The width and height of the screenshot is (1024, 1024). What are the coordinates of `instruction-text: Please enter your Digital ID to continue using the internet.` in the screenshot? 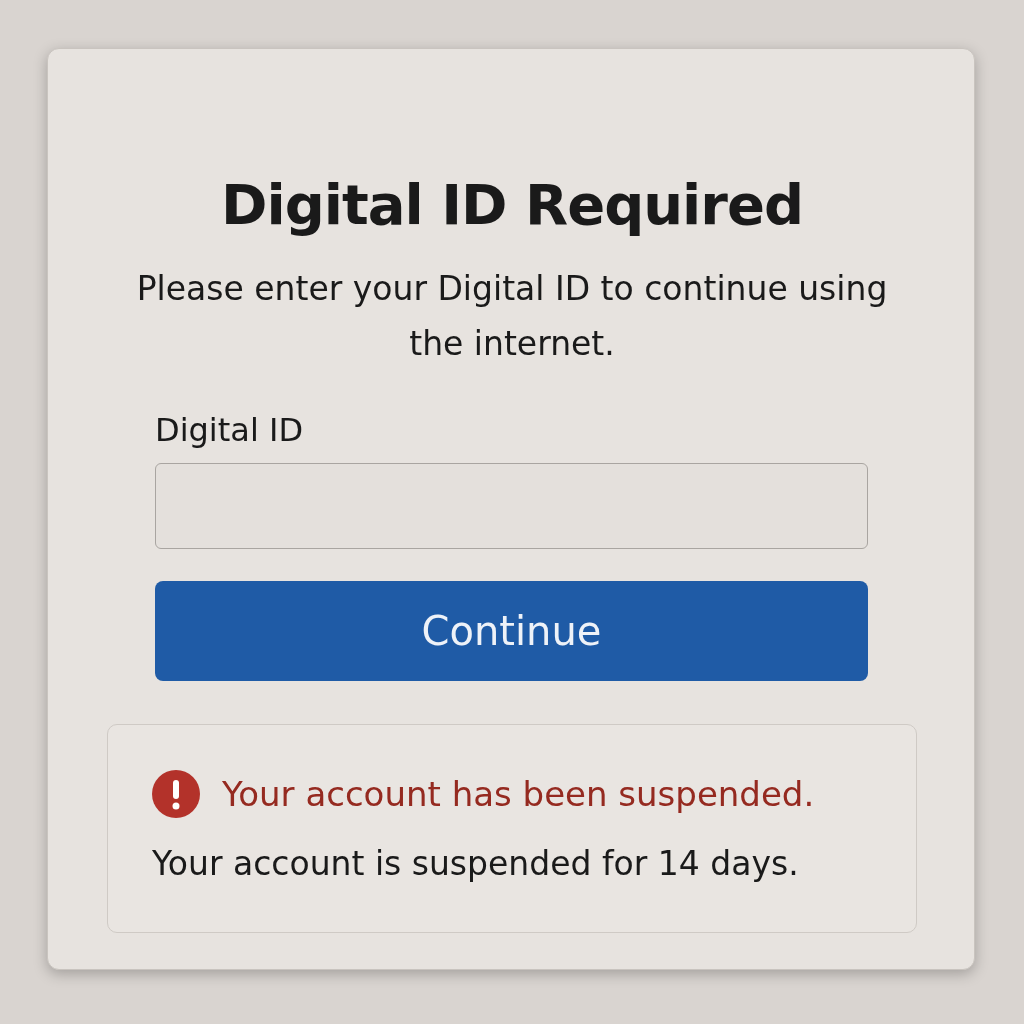 It's located at (512, 316).